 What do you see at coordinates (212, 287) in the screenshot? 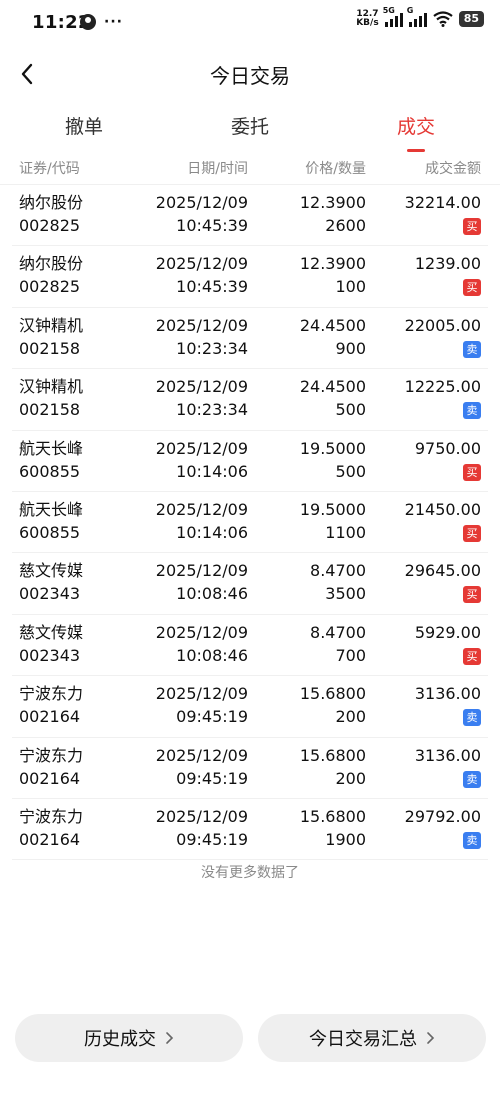
I see `trade-time: 10:45:39` at bounding box center [212, 287].